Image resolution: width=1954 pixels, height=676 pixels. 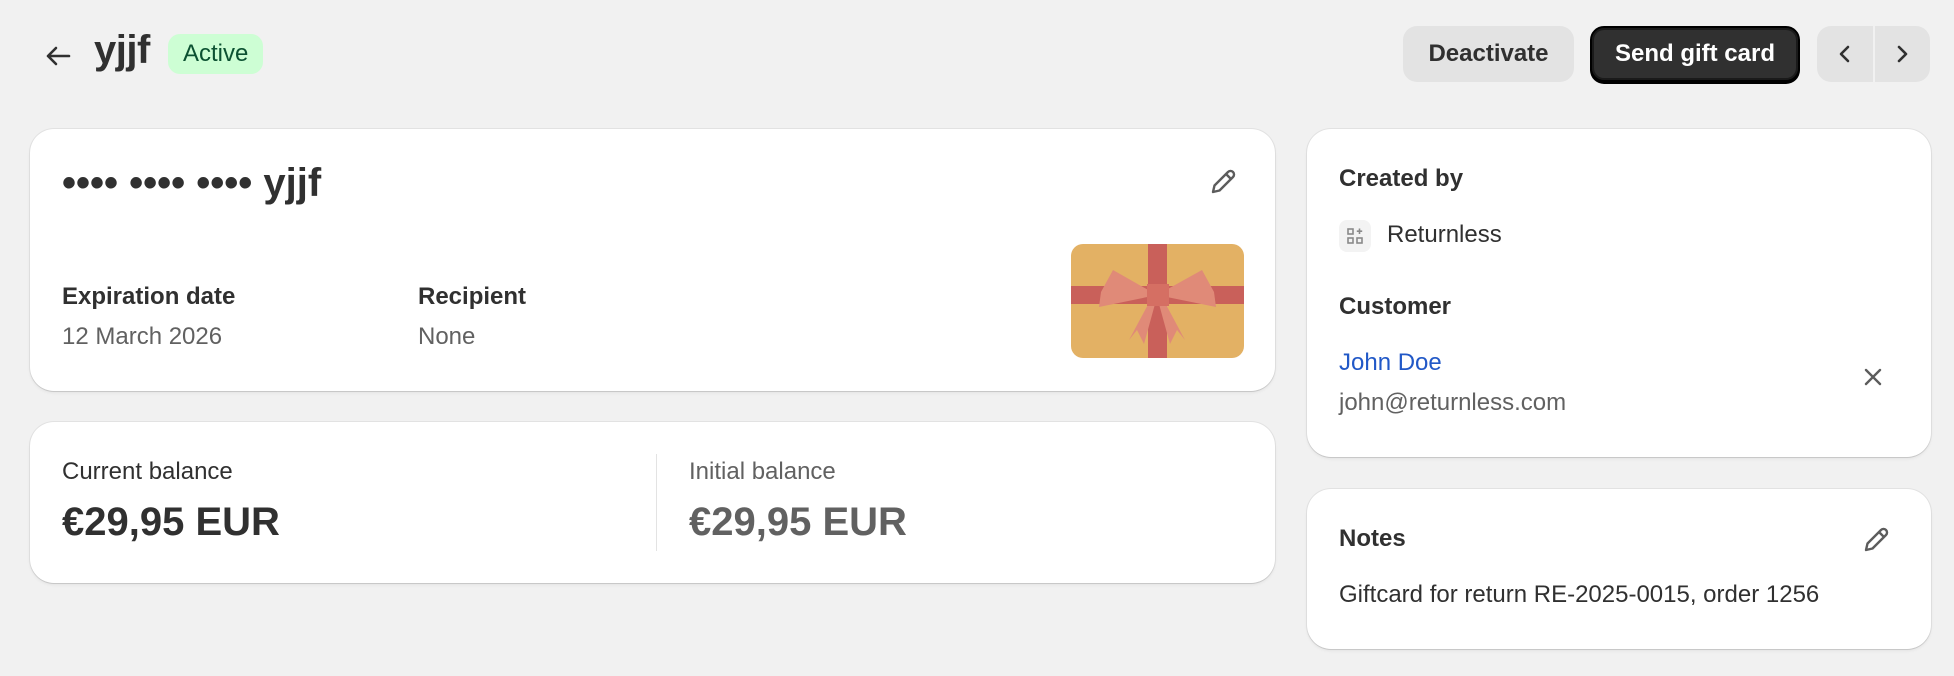 I want to click on edit-notes-button, so click(x=1876, y=540).